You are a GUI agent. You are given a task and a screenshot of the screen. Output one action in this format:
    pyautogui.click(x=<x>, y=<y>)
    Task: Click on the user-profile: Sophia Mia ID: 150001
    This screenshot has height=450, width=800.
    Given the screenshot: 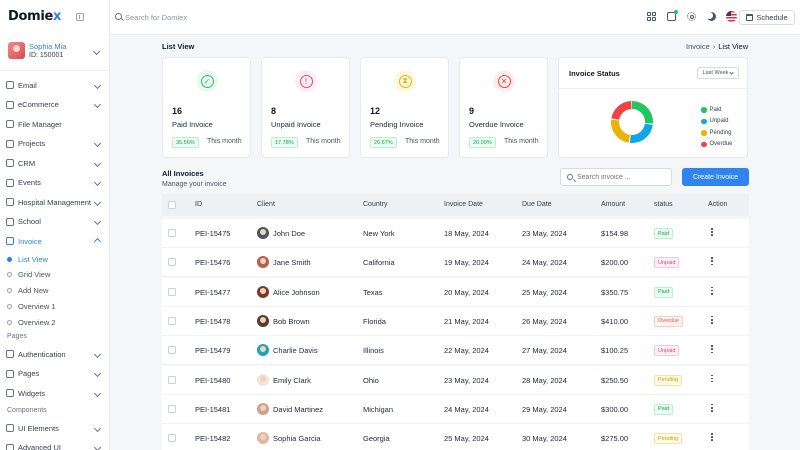 What is the action you would take?
    pyautogui.click(x=56, y=53)
    